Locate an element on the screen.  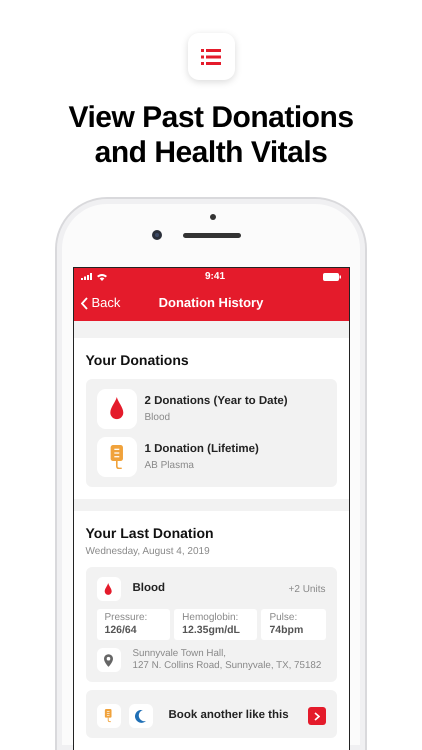
section-title: Your Donations is located at coordinates (138, 360).